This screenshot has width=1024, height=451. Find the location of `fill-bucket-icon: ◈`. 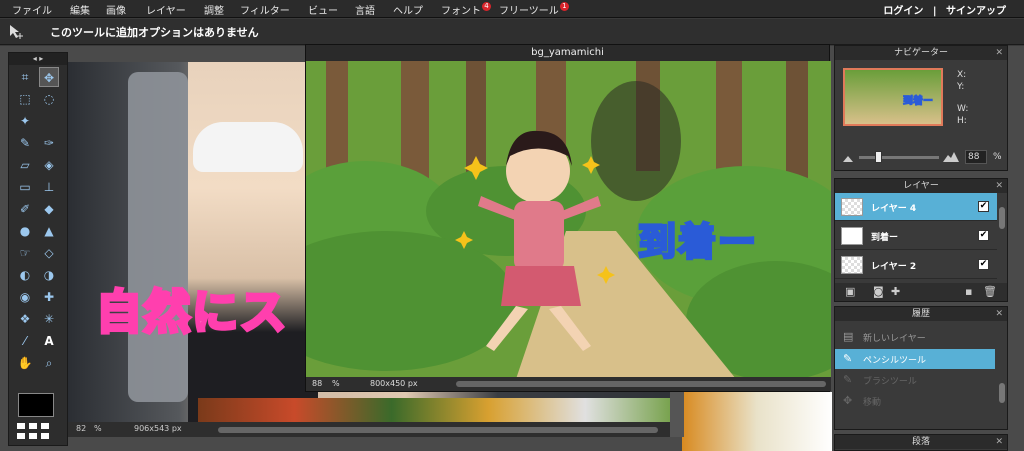

fill-bucket-icon: ◈ is located at coordinates (49, 165).